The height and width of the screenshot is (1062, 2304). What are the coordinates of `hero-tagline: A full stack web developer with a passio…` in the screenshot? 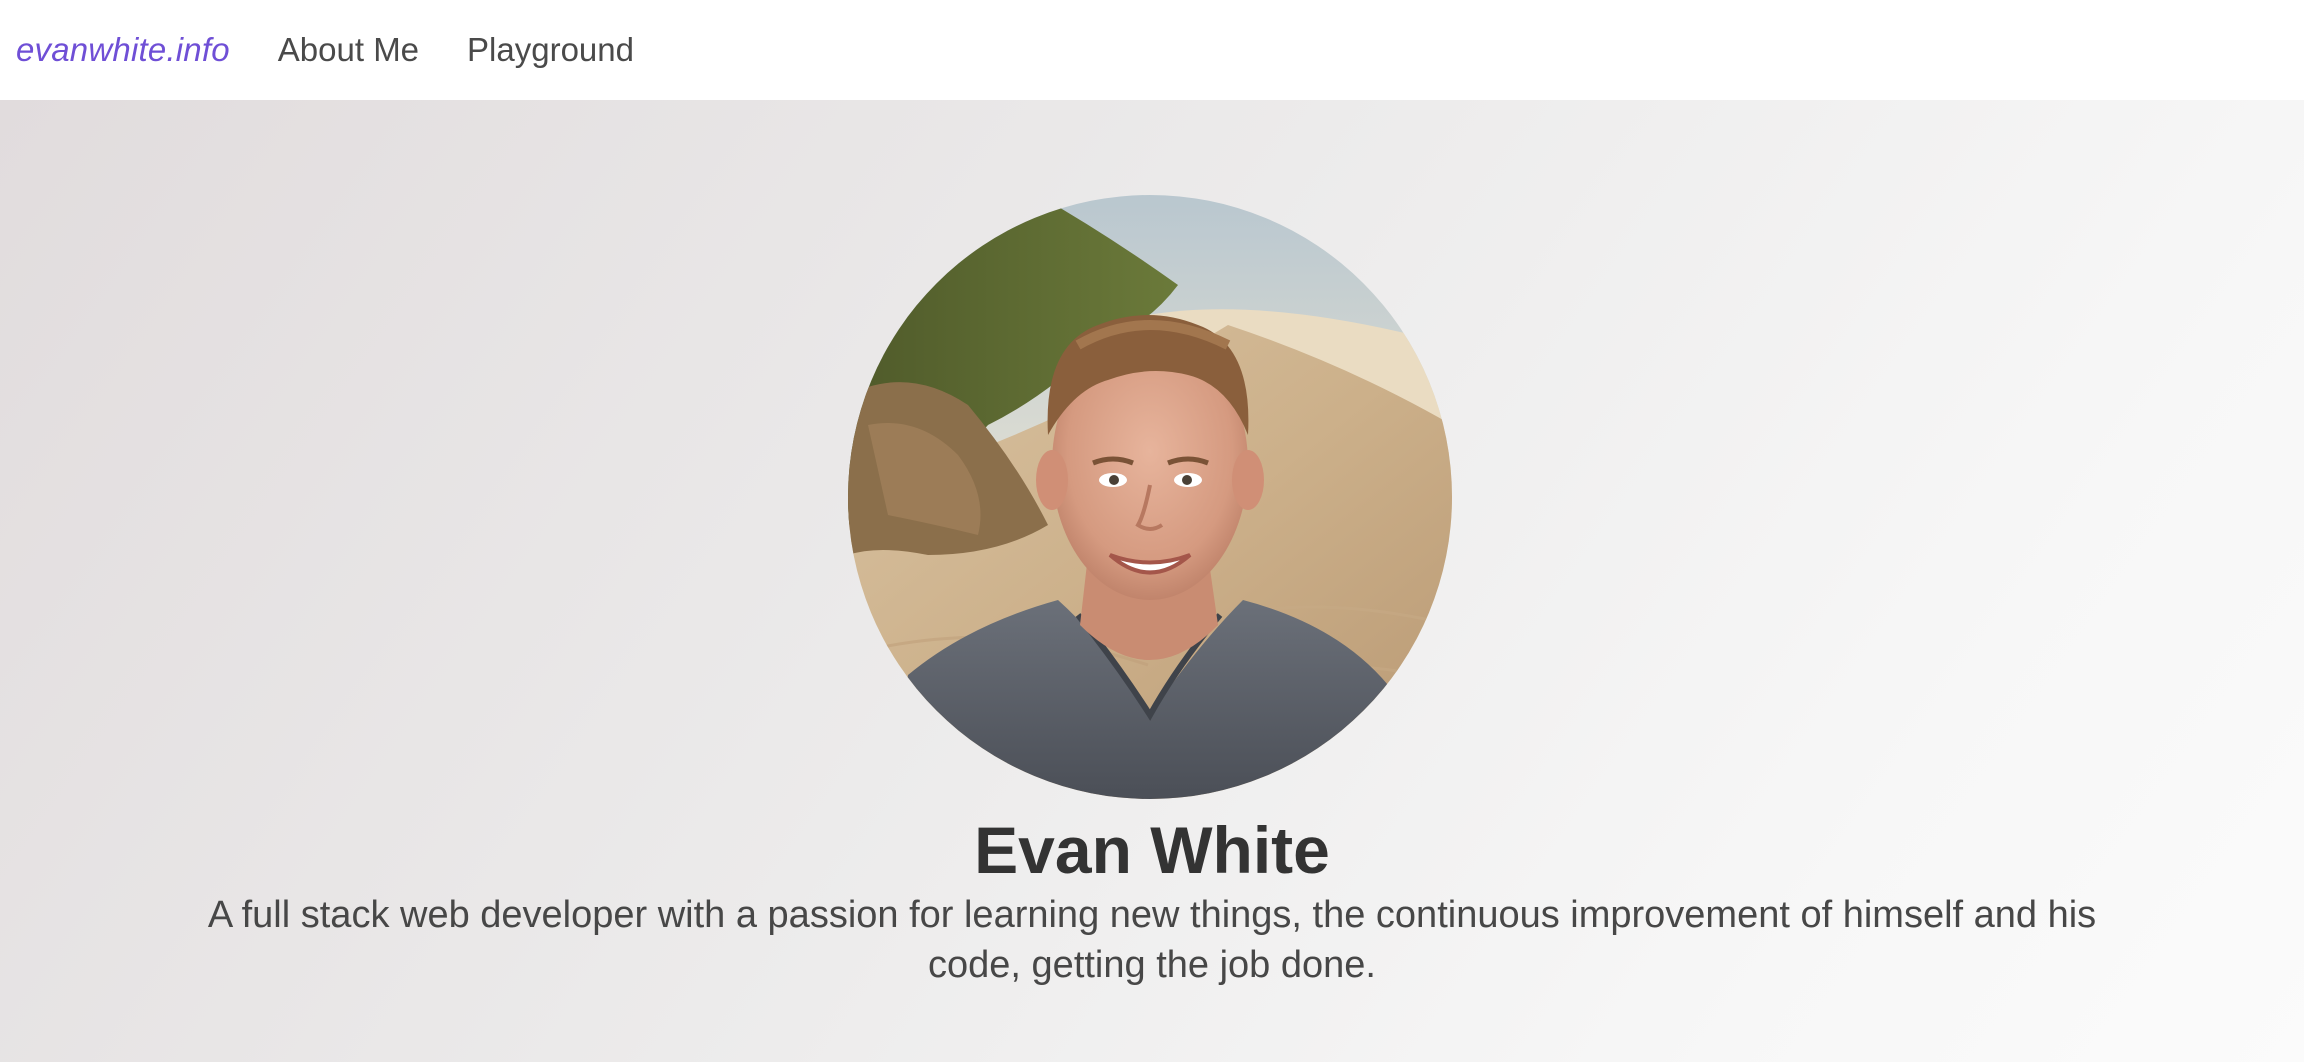 It's located at (1152, 940).